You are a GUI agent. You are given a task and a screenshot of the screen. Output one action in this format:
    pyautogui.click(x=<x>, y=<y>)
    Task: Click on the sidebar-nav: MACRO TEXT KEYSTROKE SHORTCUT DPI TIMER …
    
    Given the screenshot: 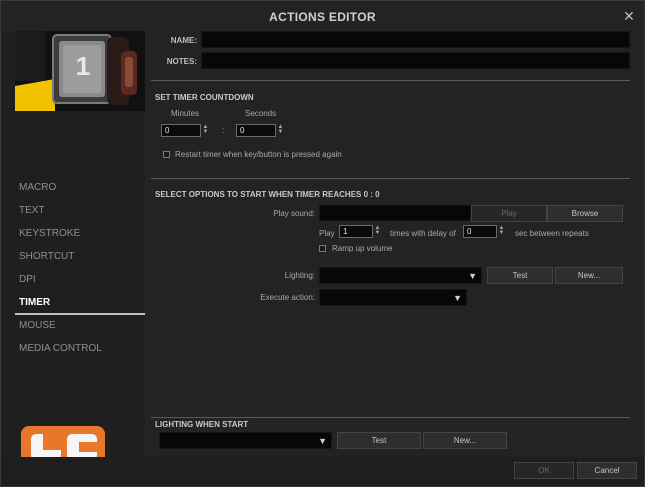 What is the action you would take?
    pyautogui.click(x=73, y=271)
    